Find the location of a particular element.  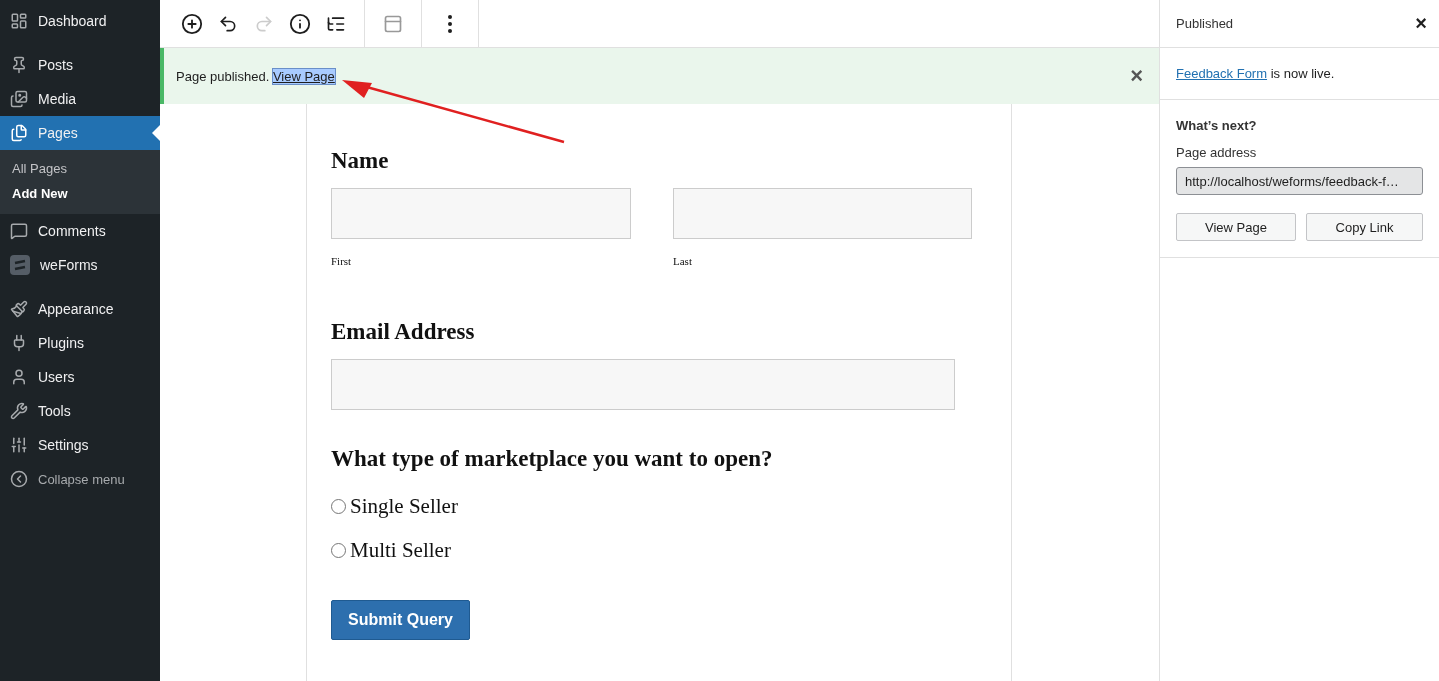

sidebar-item: Comments is located at coordinates (80, 231).